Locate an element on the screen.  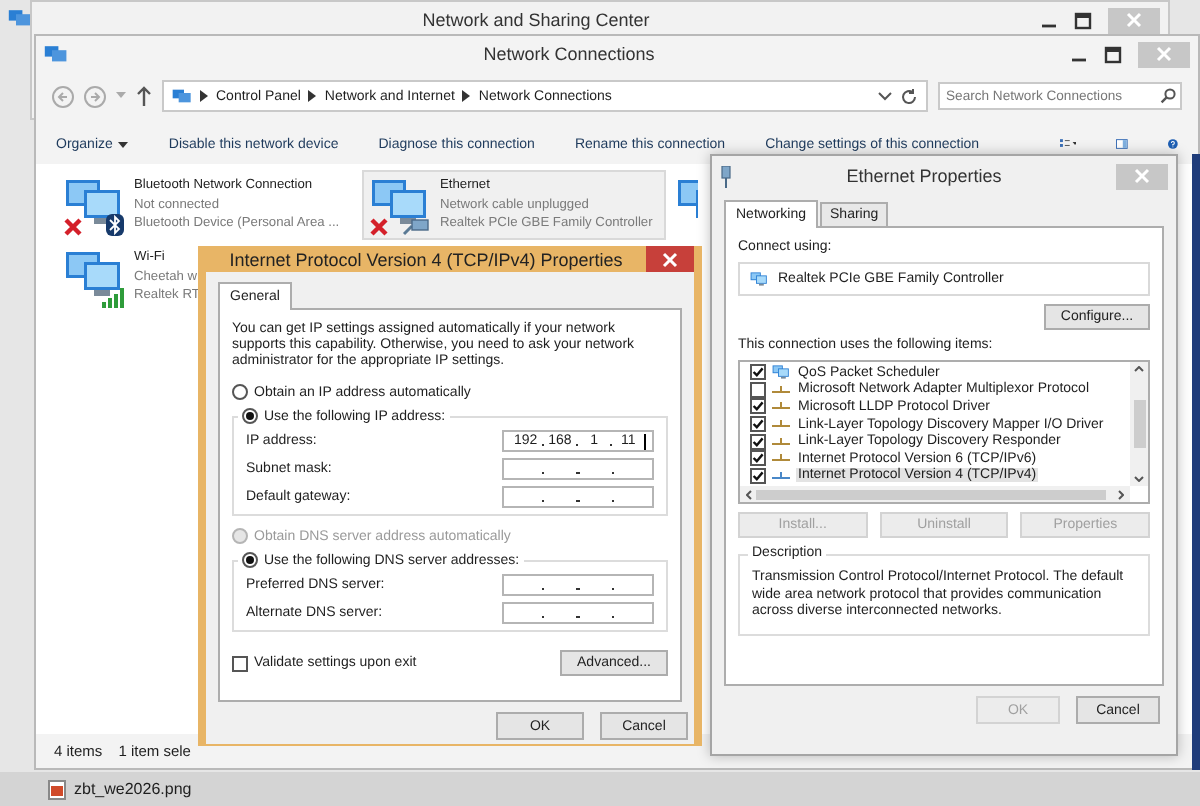
up-arrow-icon is located at coordinates (144, 96).